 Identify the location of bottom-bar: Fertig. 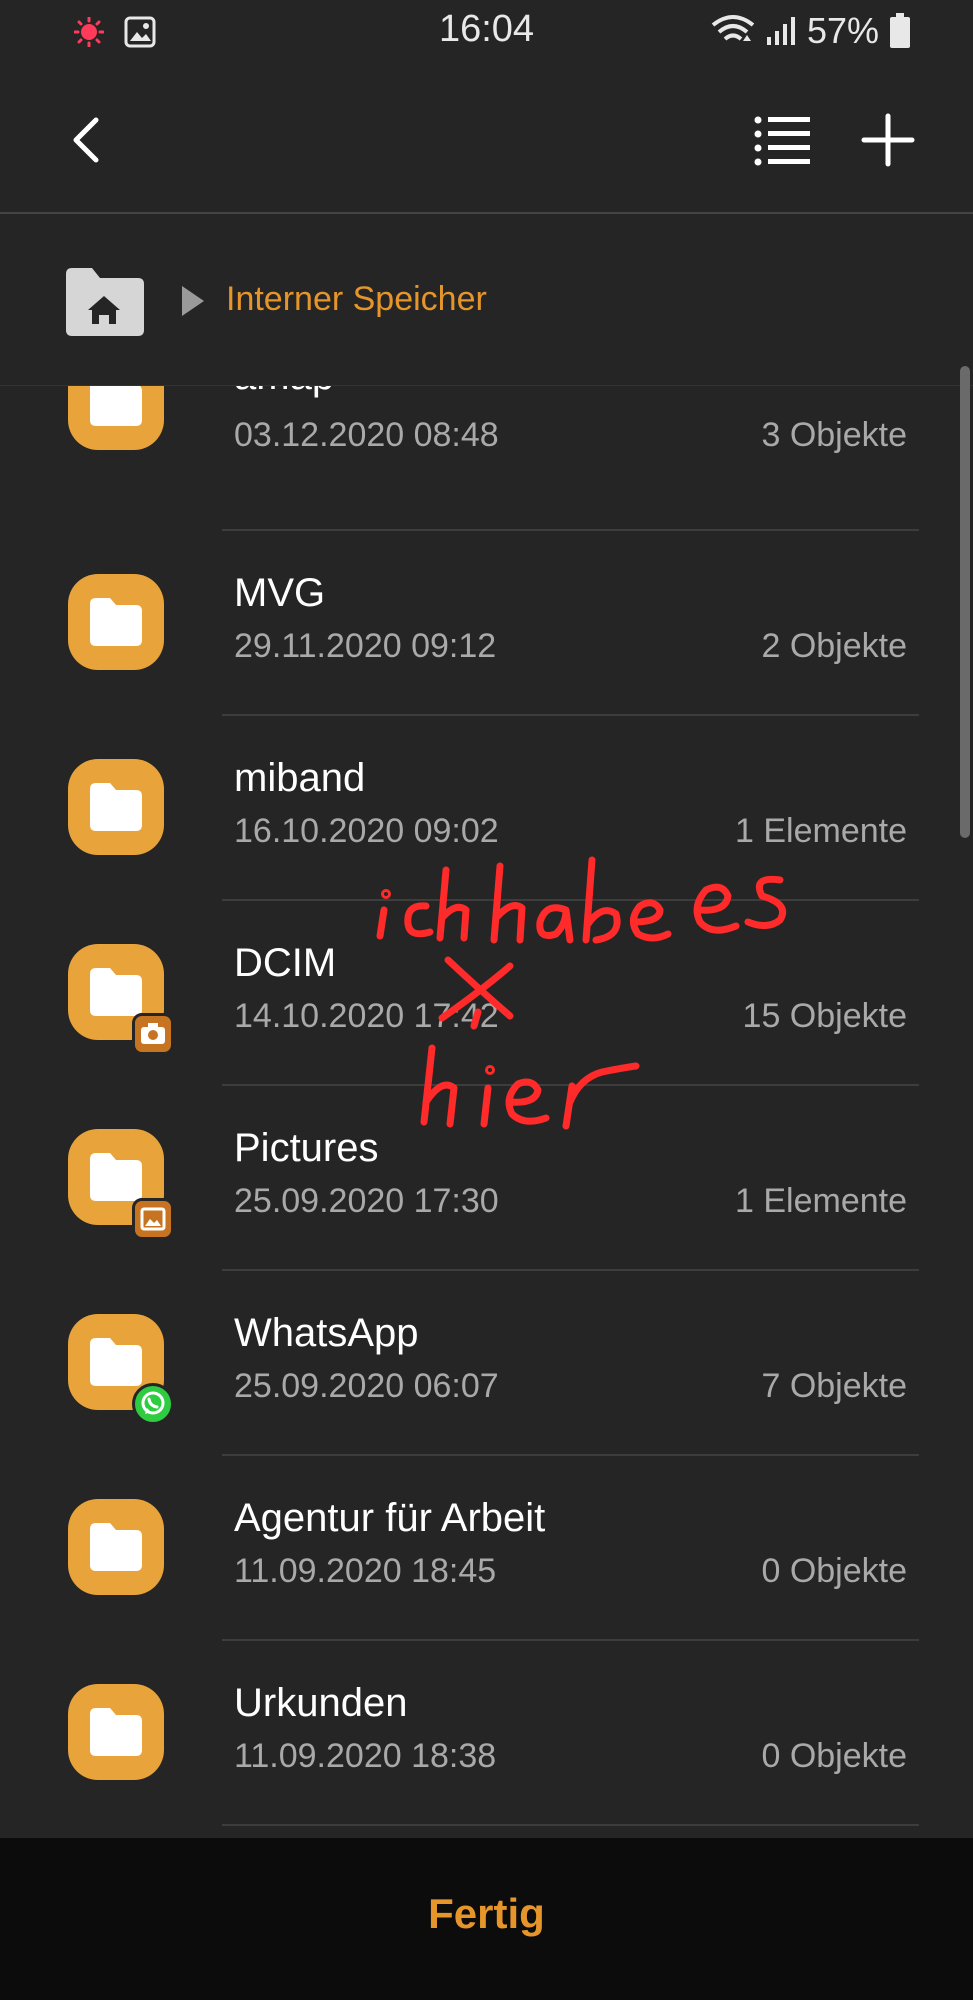
(486, 1919).